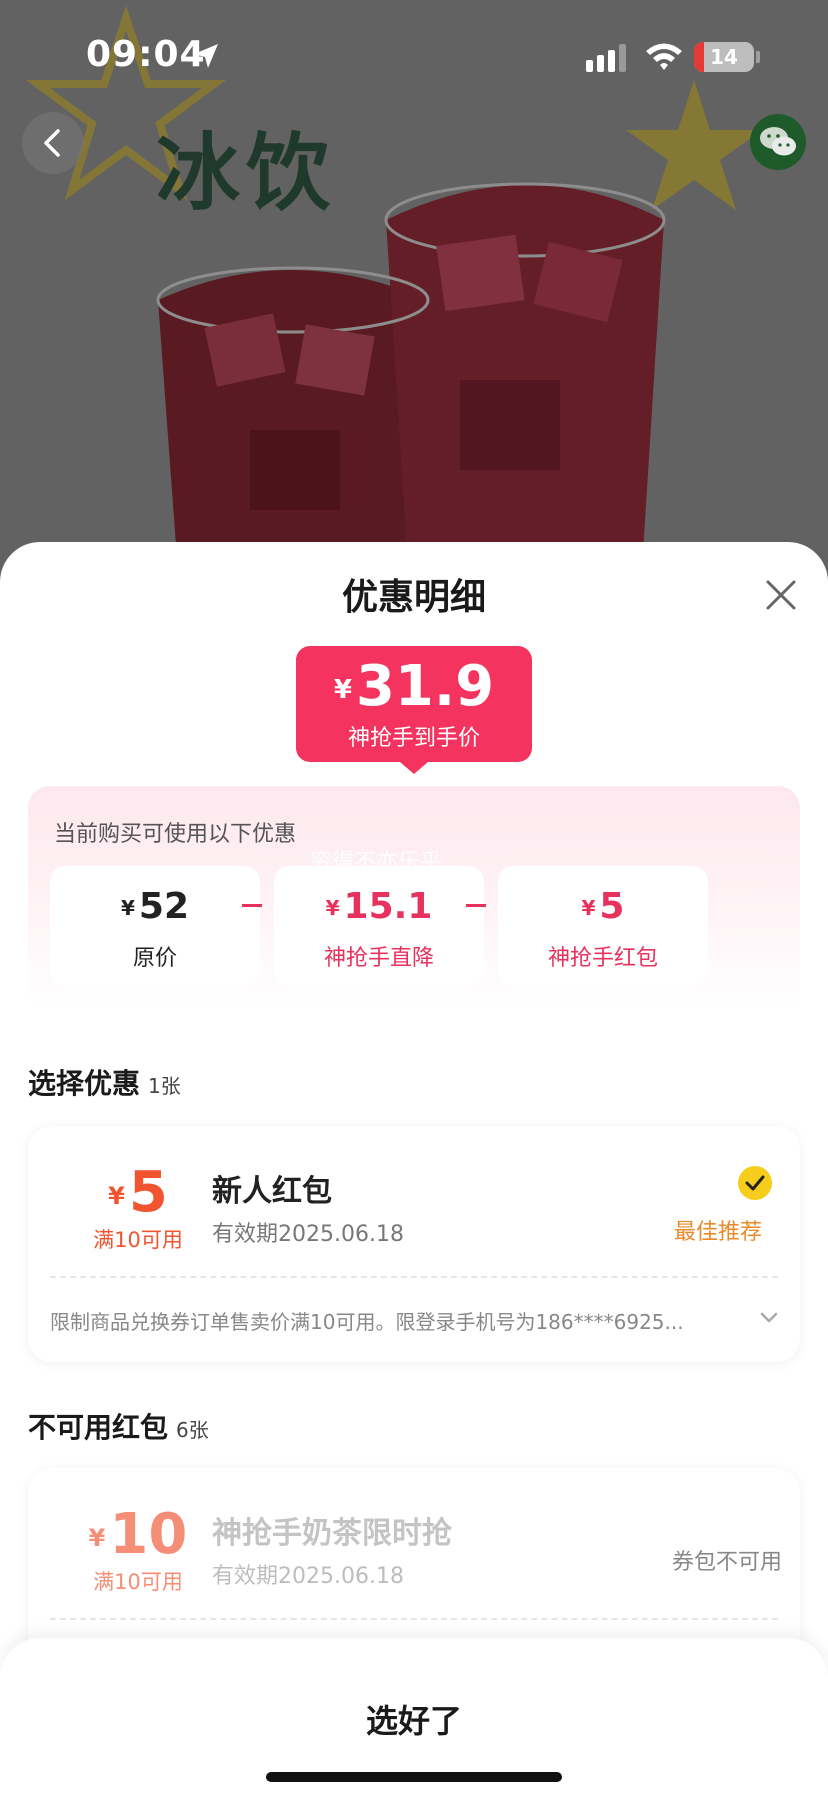 The height and width of the screenshot is (1795, 828). I want to click on direct-discount: ¥15.1, so click(379, 906).